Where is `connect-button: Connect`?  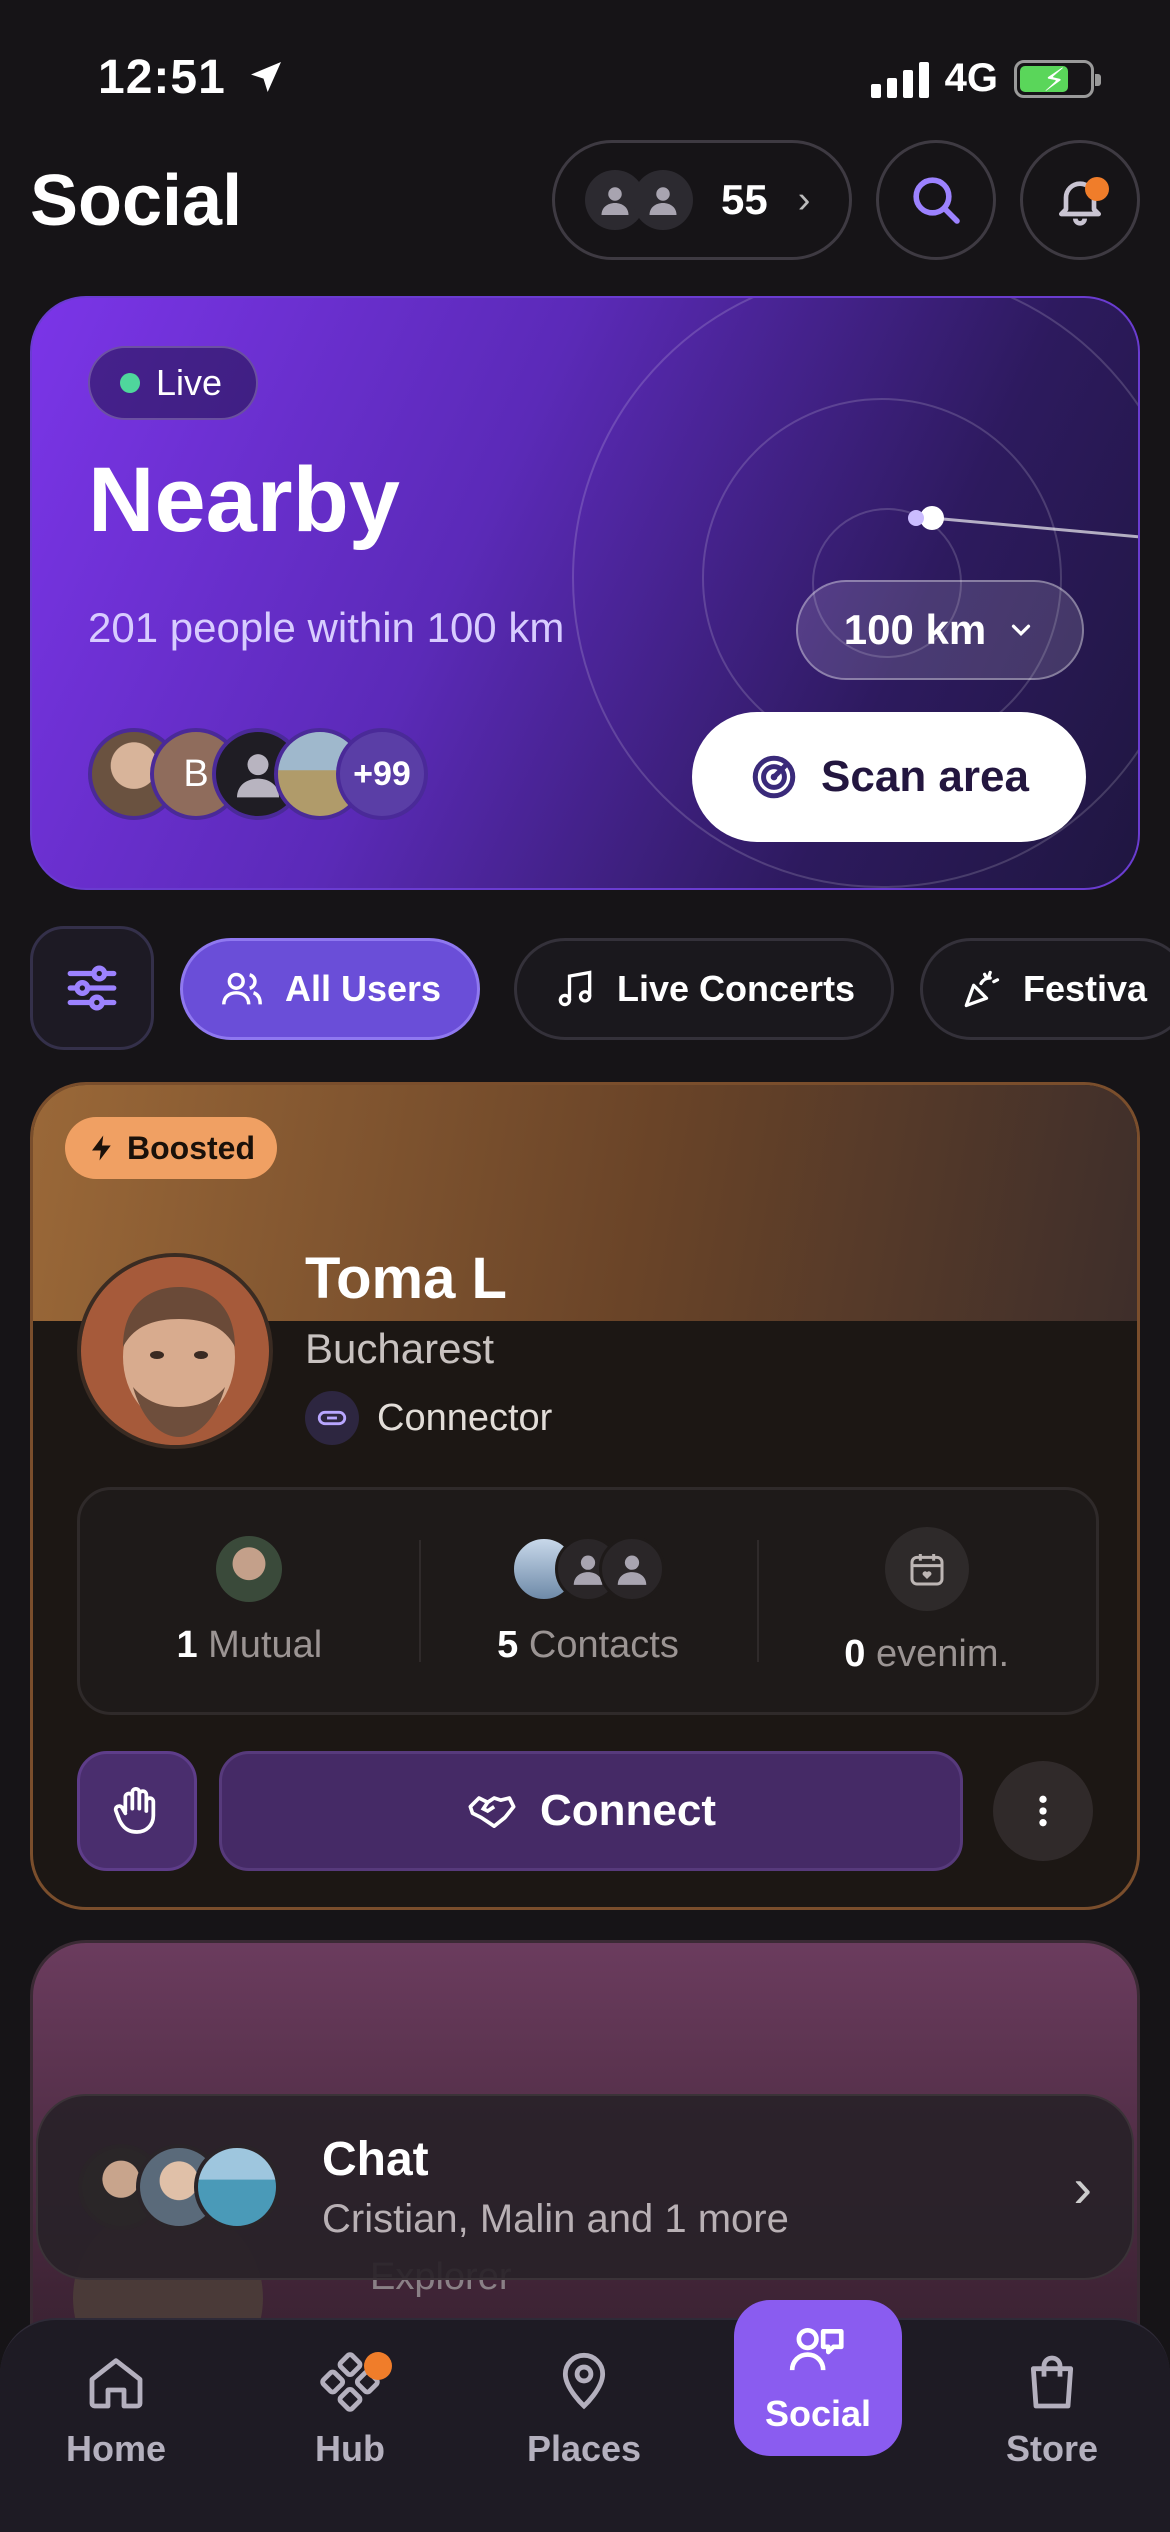 connect-button: Connect is located at coordinates (591, 1811).